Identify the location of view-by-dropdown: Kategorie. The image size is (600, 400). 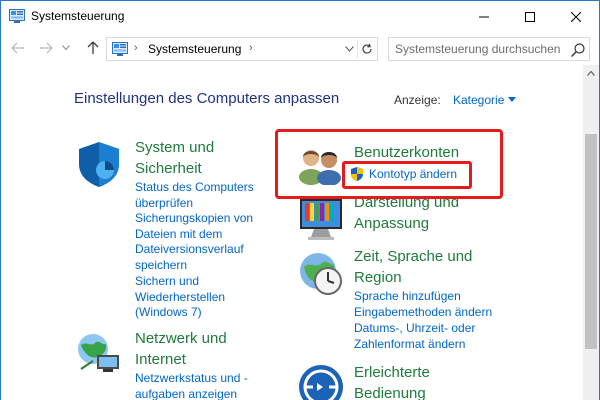
(478, 100).